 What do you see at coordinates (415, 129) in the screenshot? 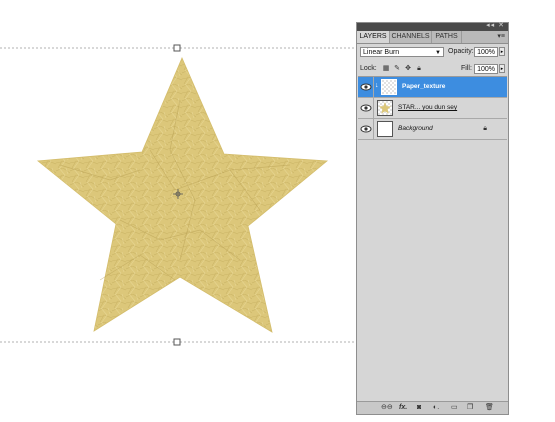
I see `layer-name: Background` at bounding box center [415, 129].